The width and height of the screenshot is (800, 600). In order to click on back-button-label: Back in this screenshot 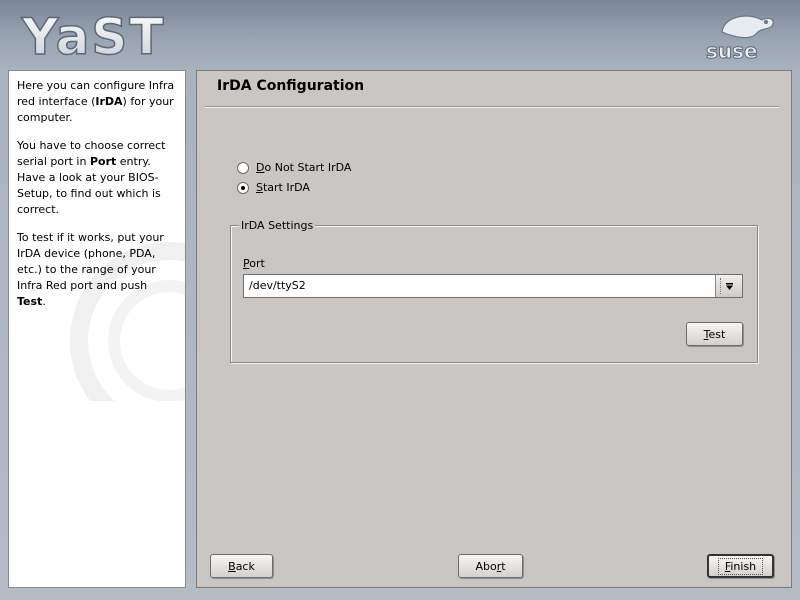, I will do `click(241, 566)`.